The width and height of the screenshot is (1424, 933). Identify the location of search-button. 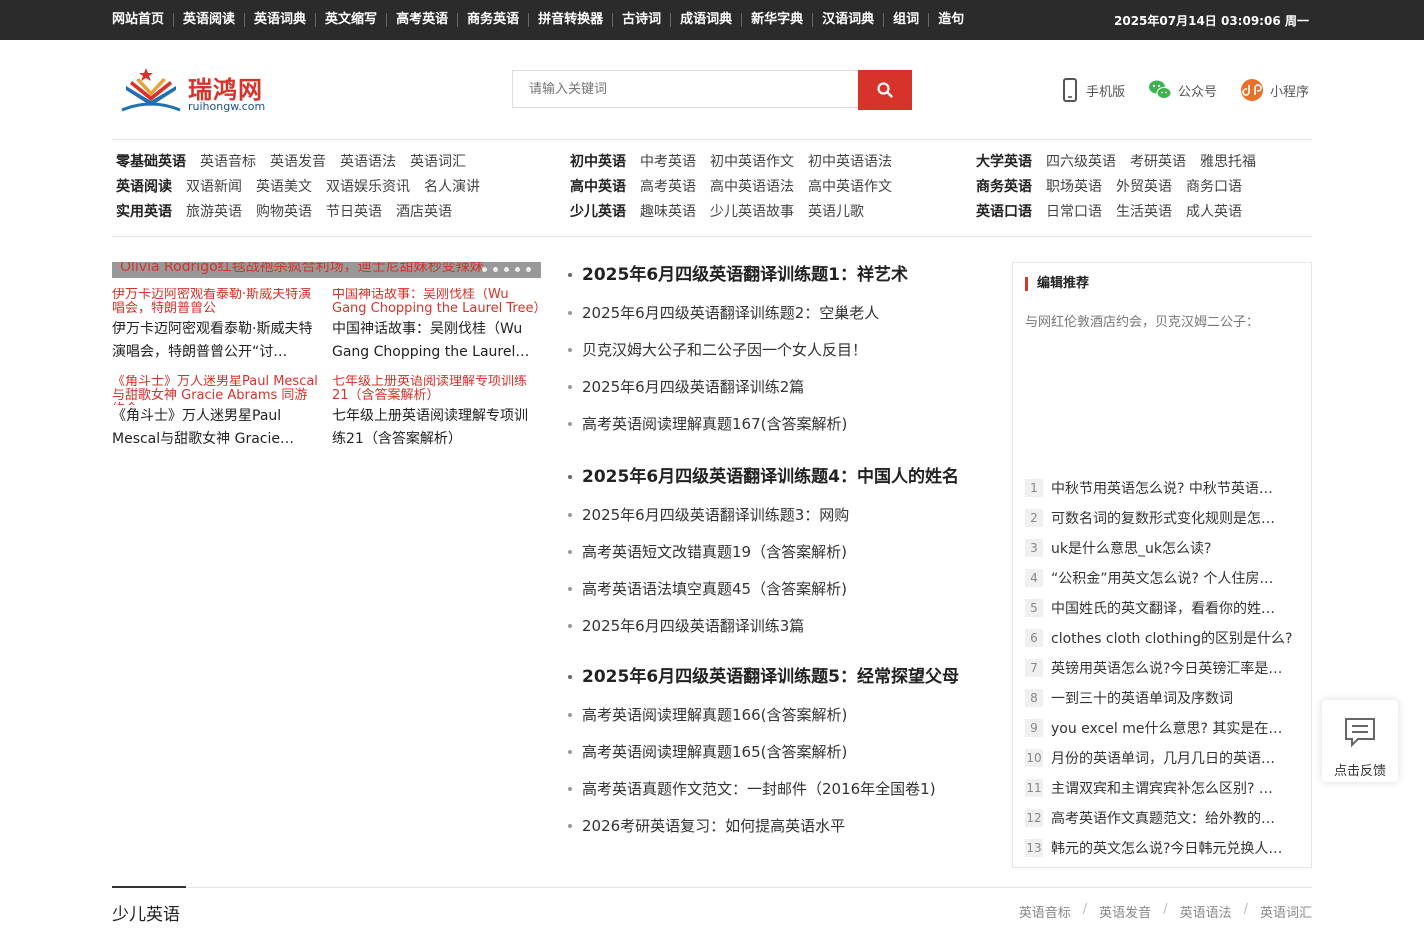
(885, 90).